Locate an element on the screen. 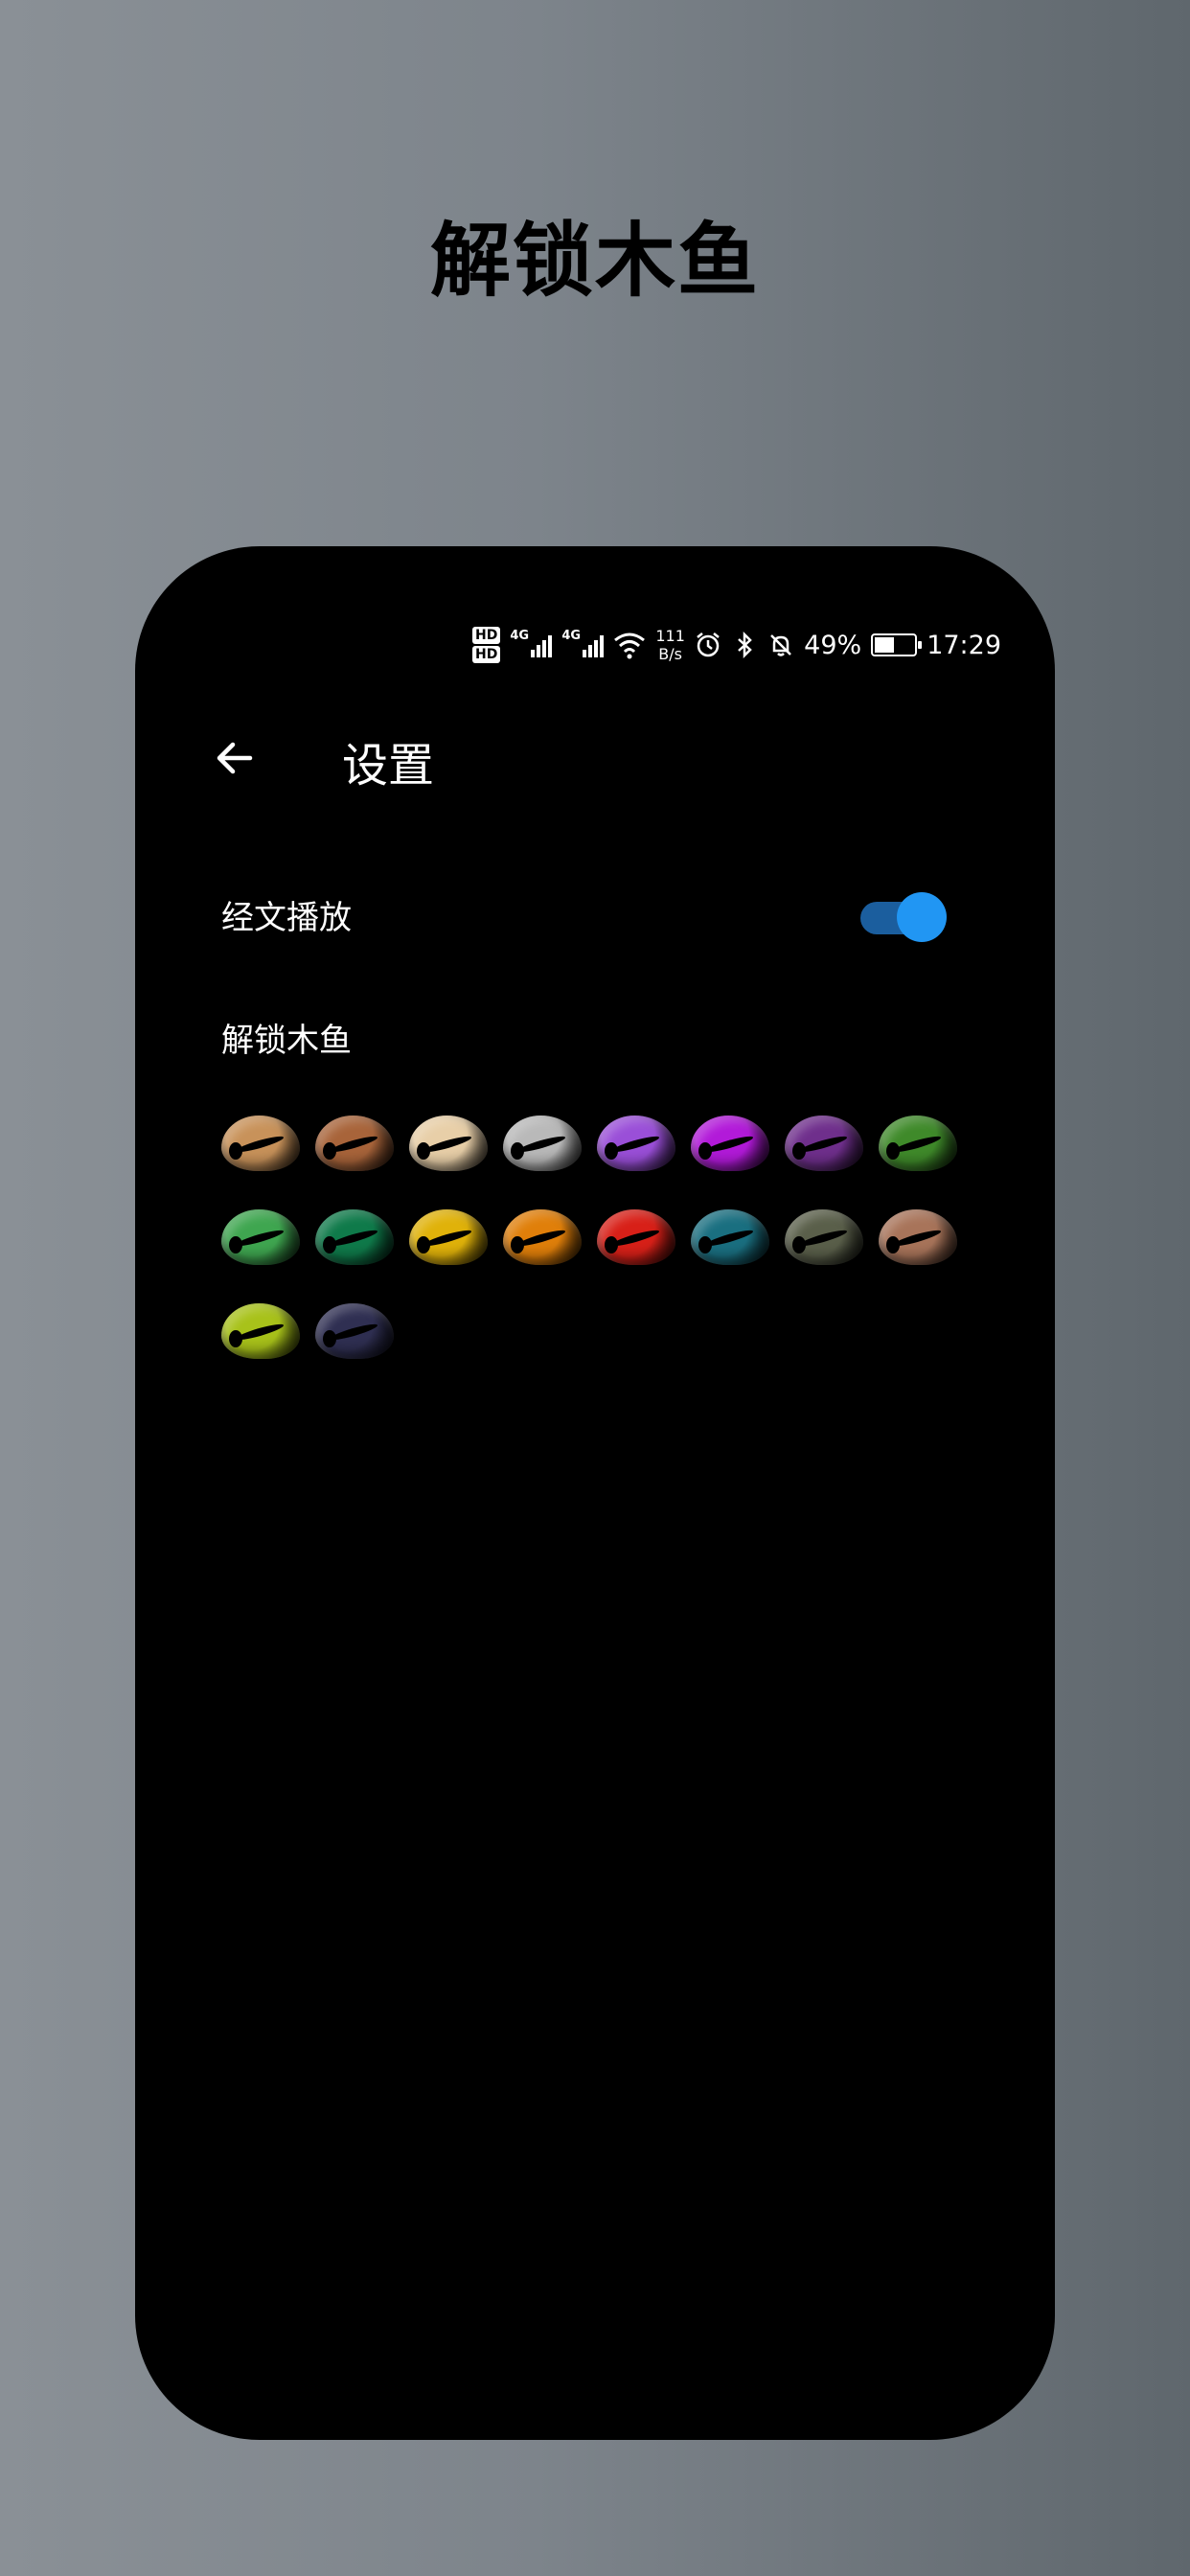  mute-bell-icon is located at coordinates (781, 645).